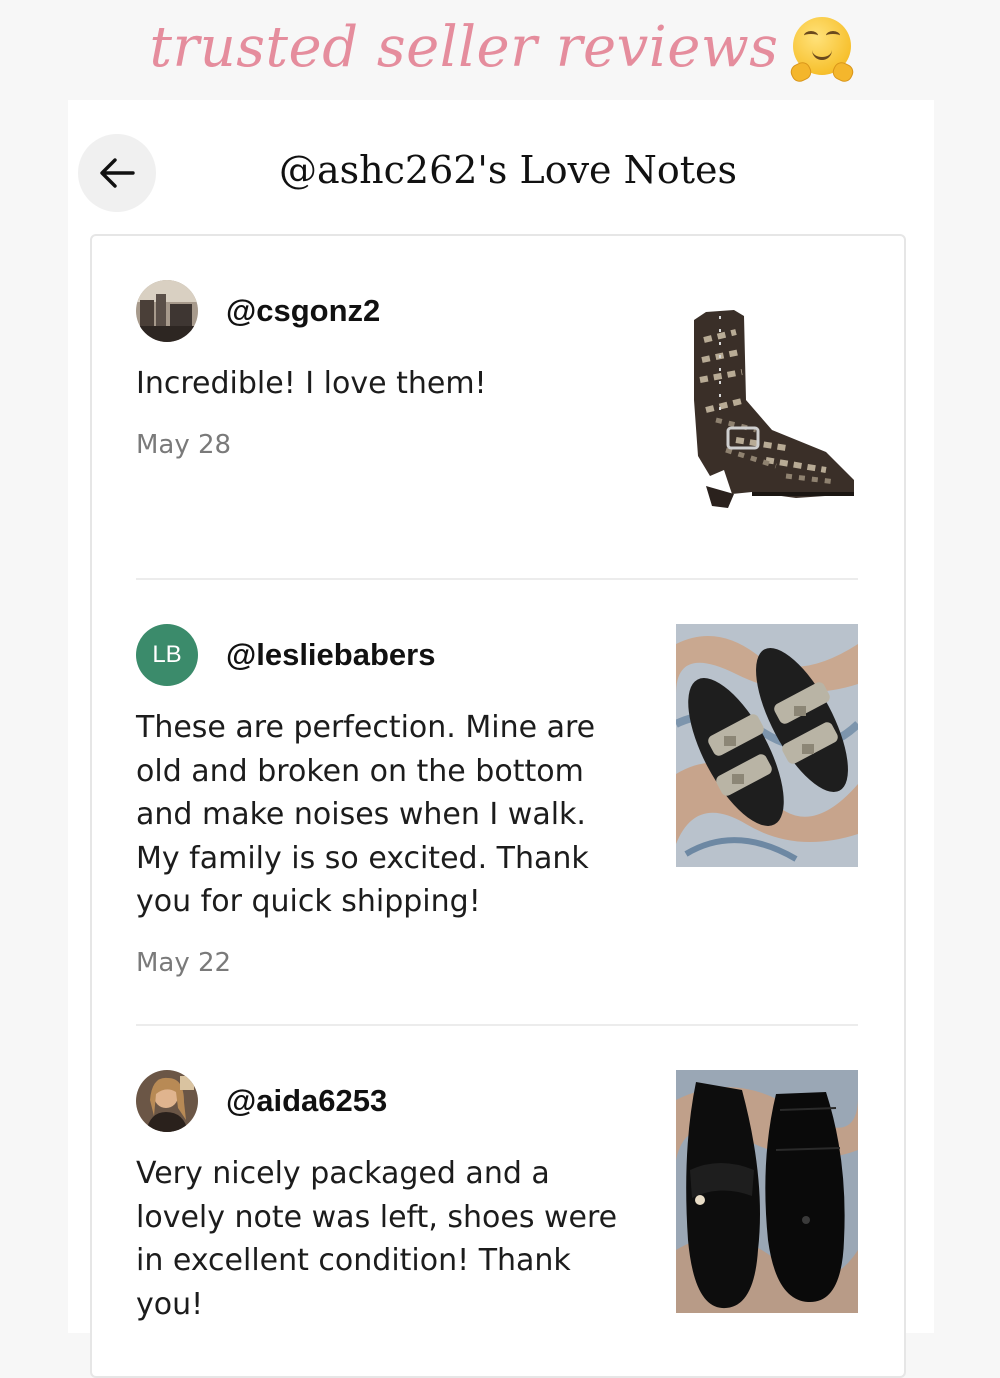 The height and width of the screenshot is (1378, 1000). What do you see at coordinates (497, 401) in the screenshot?
I see `review-item: @csgonz2 Incredible! I love them! May 28` at bounding box center [497, 401].